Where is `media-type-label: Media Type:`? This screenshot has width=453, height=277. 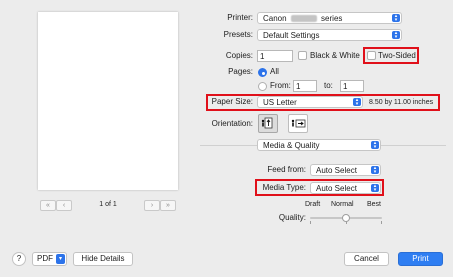
media-type-label: Media Type: is located at coordinates (284, 187).